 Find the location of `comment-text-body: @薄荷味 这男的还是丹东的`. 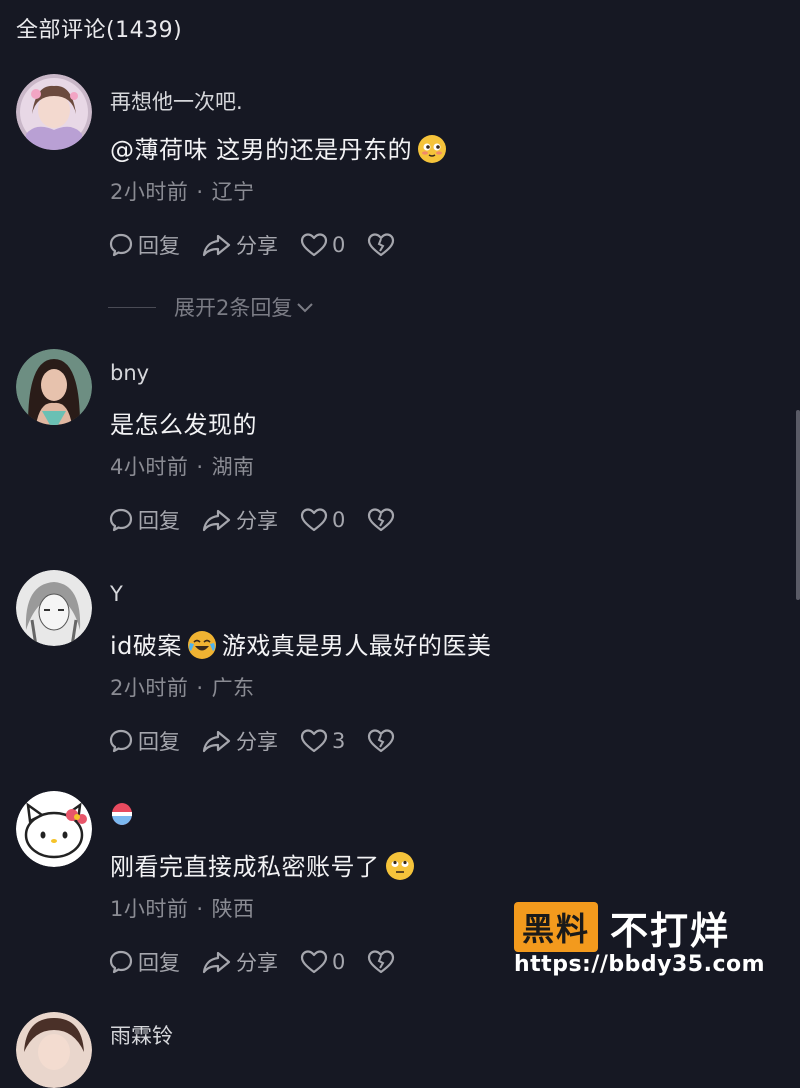

comment-text-body: @薄荷味 这男的还是丹东的 is located at coordinates (261, 150).